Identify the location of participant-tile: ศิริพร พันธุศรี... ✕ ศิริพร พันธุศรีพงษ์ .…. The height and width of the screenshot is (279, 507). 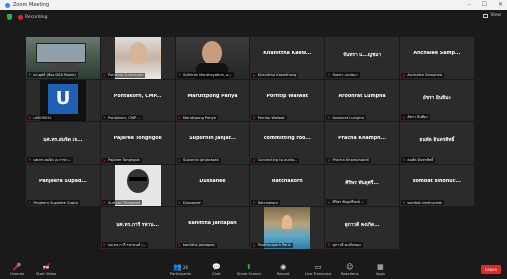
(362, 185).